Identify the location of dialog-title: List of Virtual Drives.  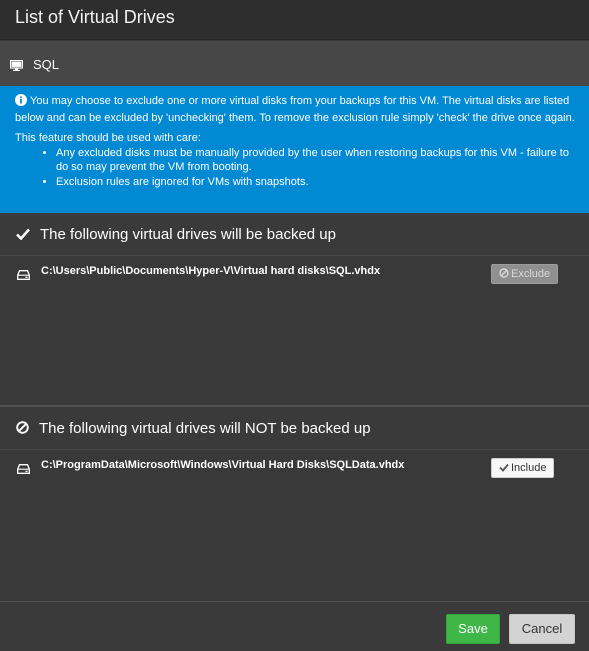
(95, 17).